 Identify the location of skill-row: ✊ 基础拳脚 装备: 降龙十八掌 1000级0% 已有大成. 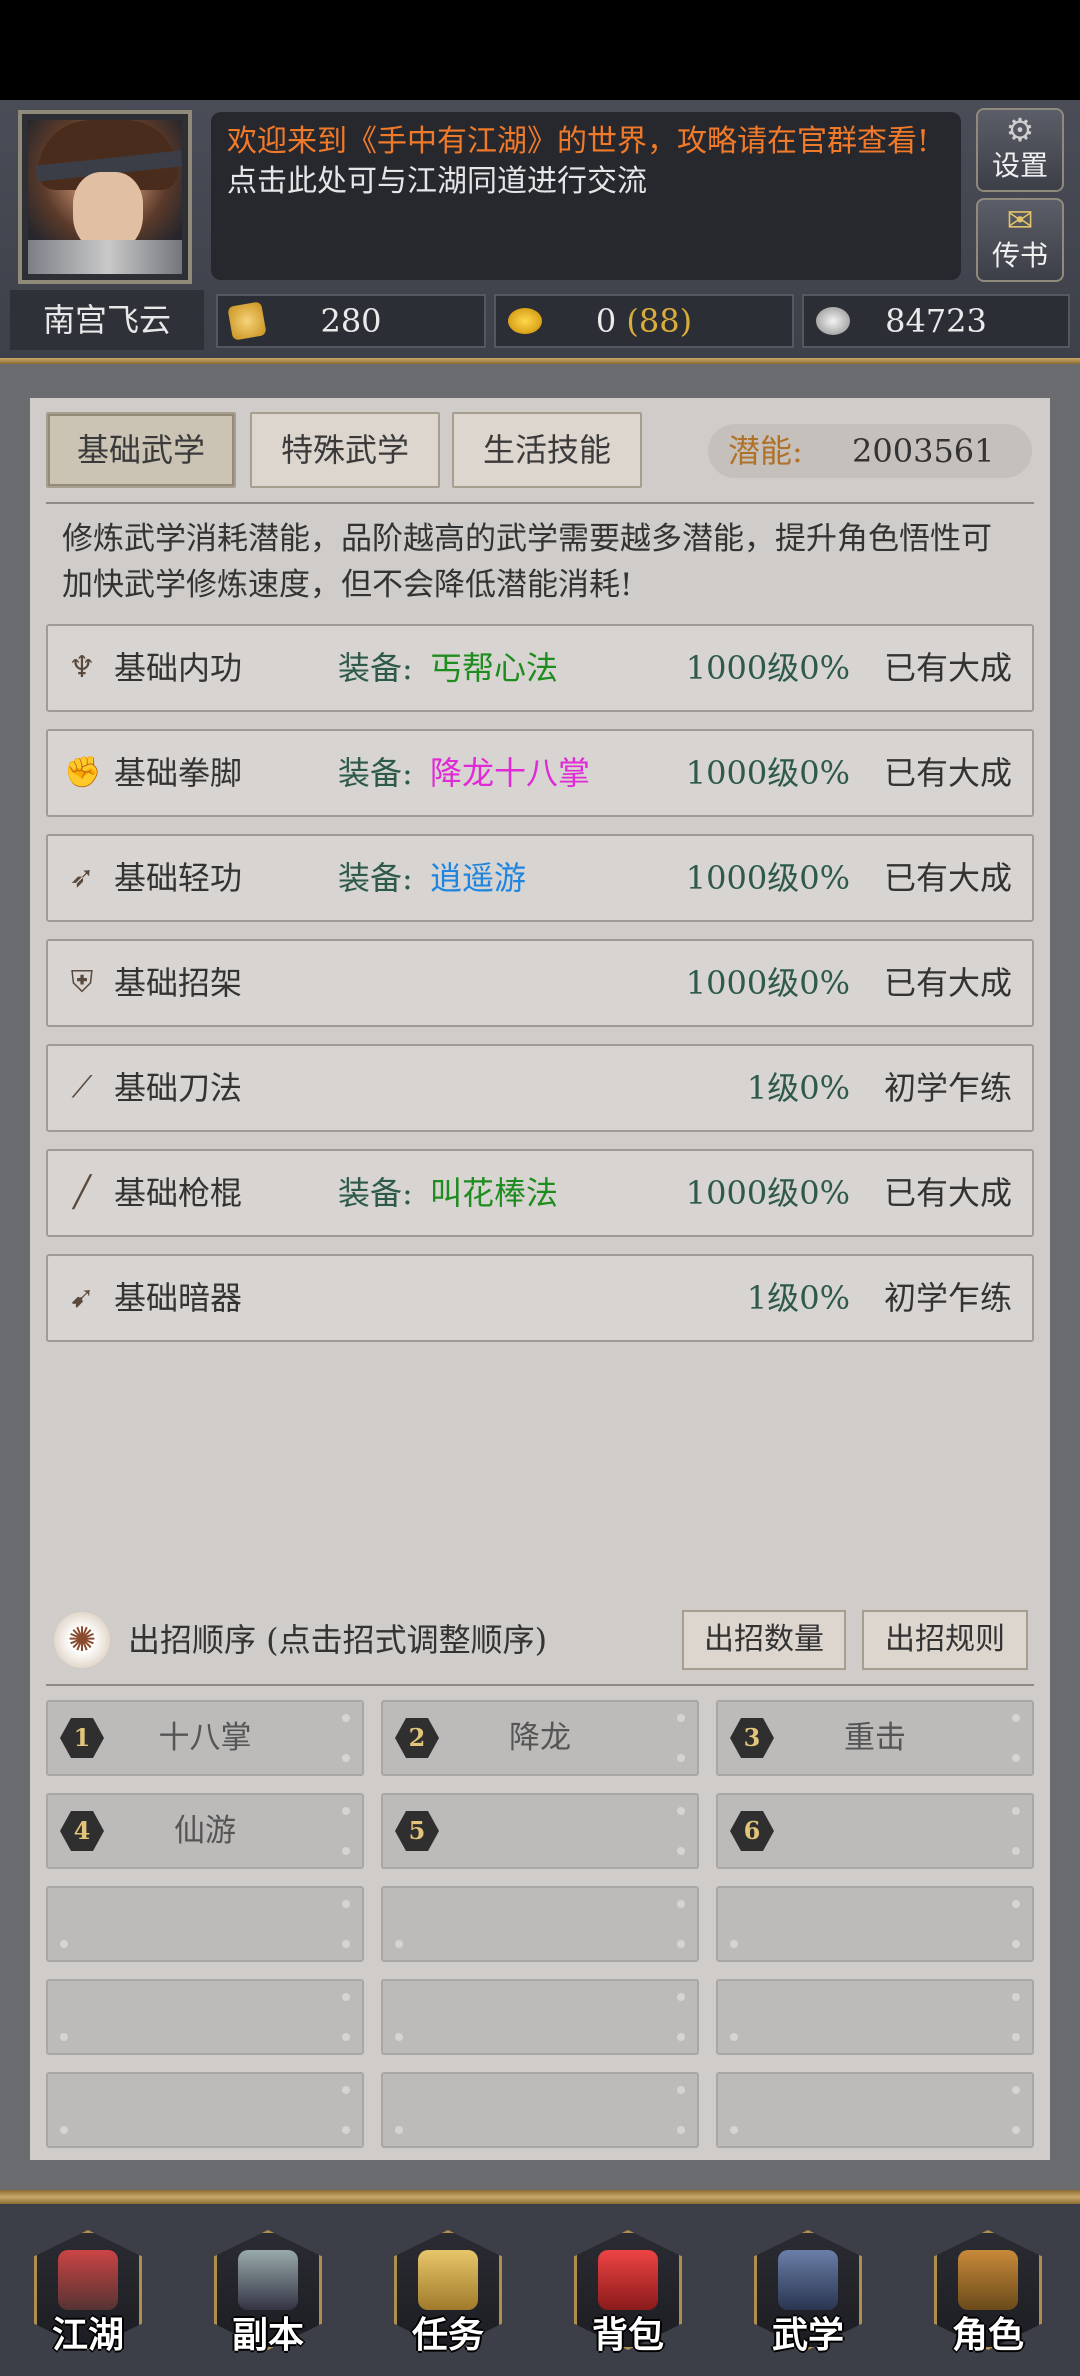
(540, 773).